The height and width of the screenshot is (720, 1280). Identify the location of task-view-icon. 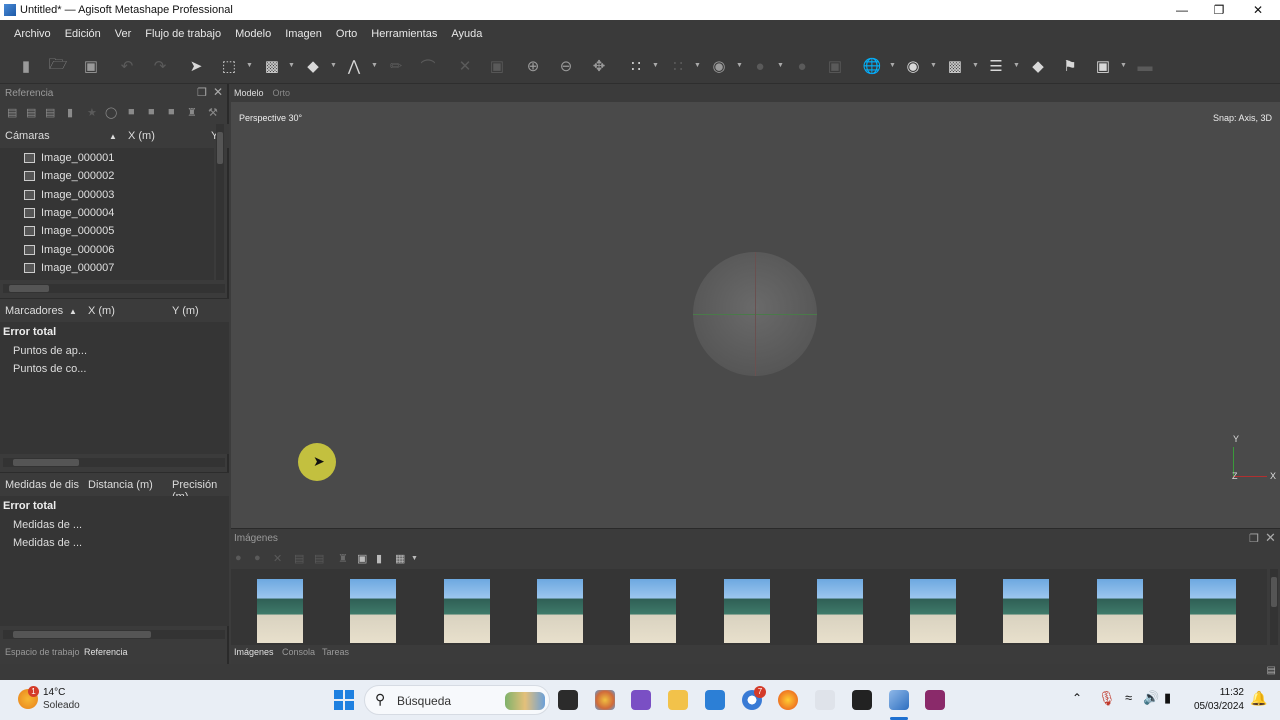
(568, 700).